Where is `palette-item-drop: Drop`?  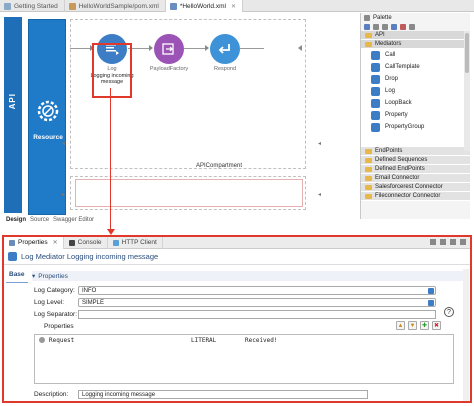 palette-item-drop: Drop is located at coordinates (420, 79).